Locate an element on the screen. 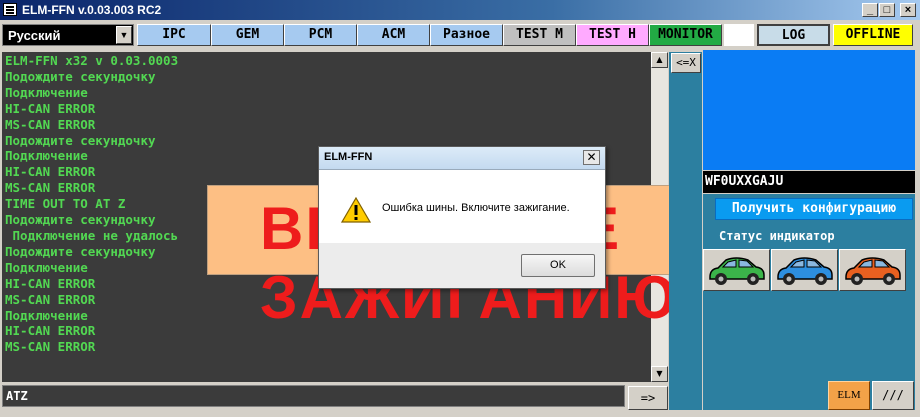 Image resolution: width=920 pixels, height=417 pixels. right-strip is located at coordinates (685, 231).